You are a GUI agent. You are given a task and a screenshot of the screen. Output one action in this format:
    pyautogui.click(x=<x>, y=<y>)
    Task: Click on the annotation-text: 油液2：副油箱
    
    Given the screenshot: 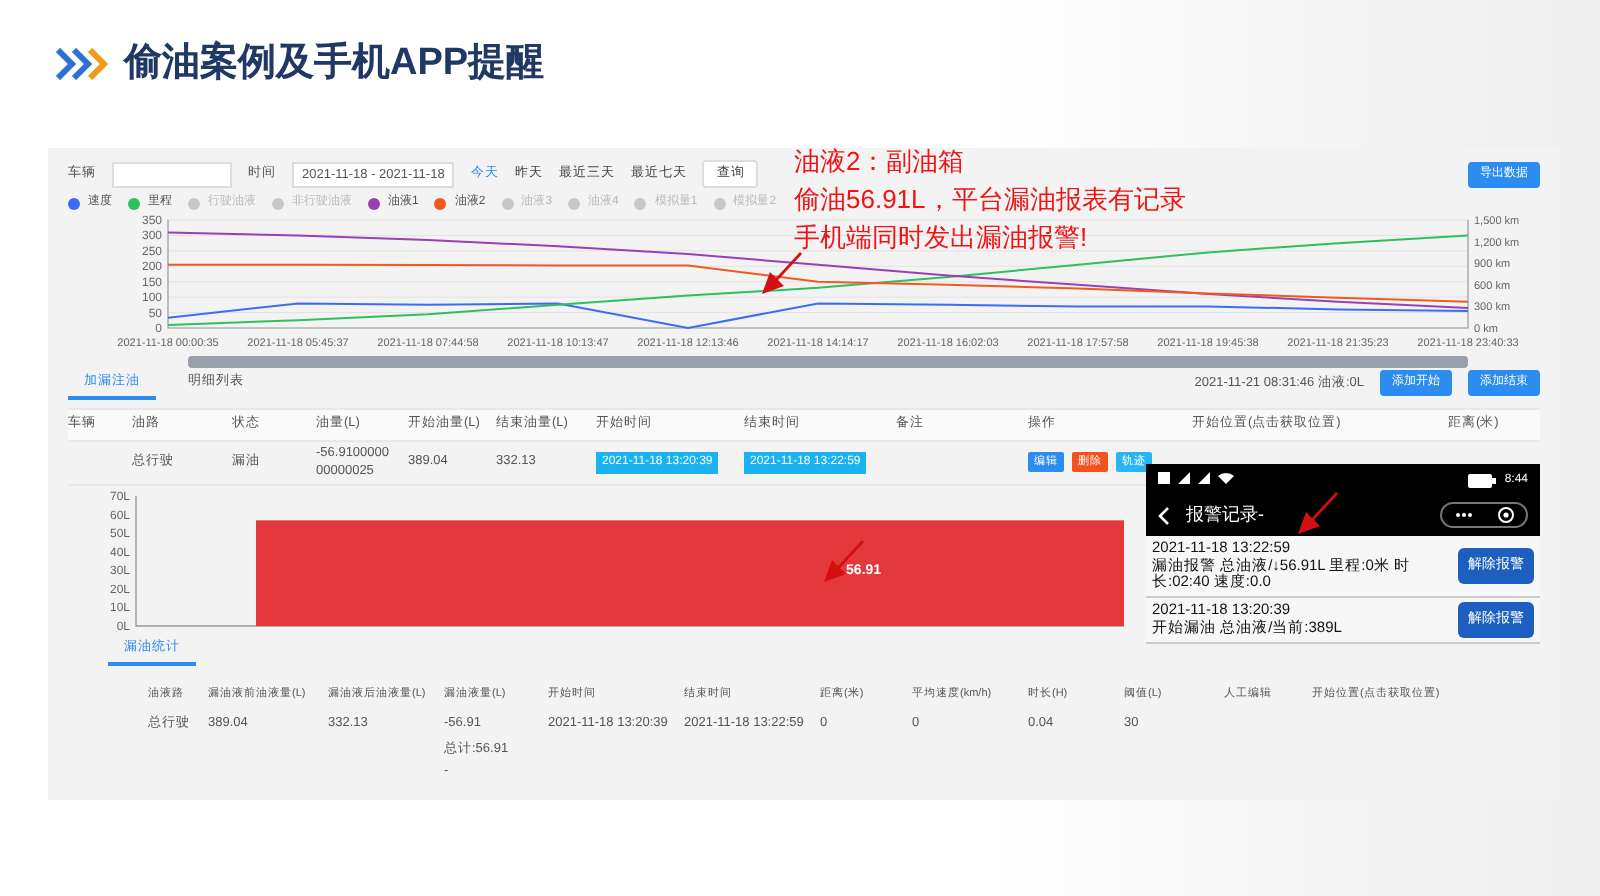 What is the action you would take?
    pyautogui.click(x=880, y=162)
    